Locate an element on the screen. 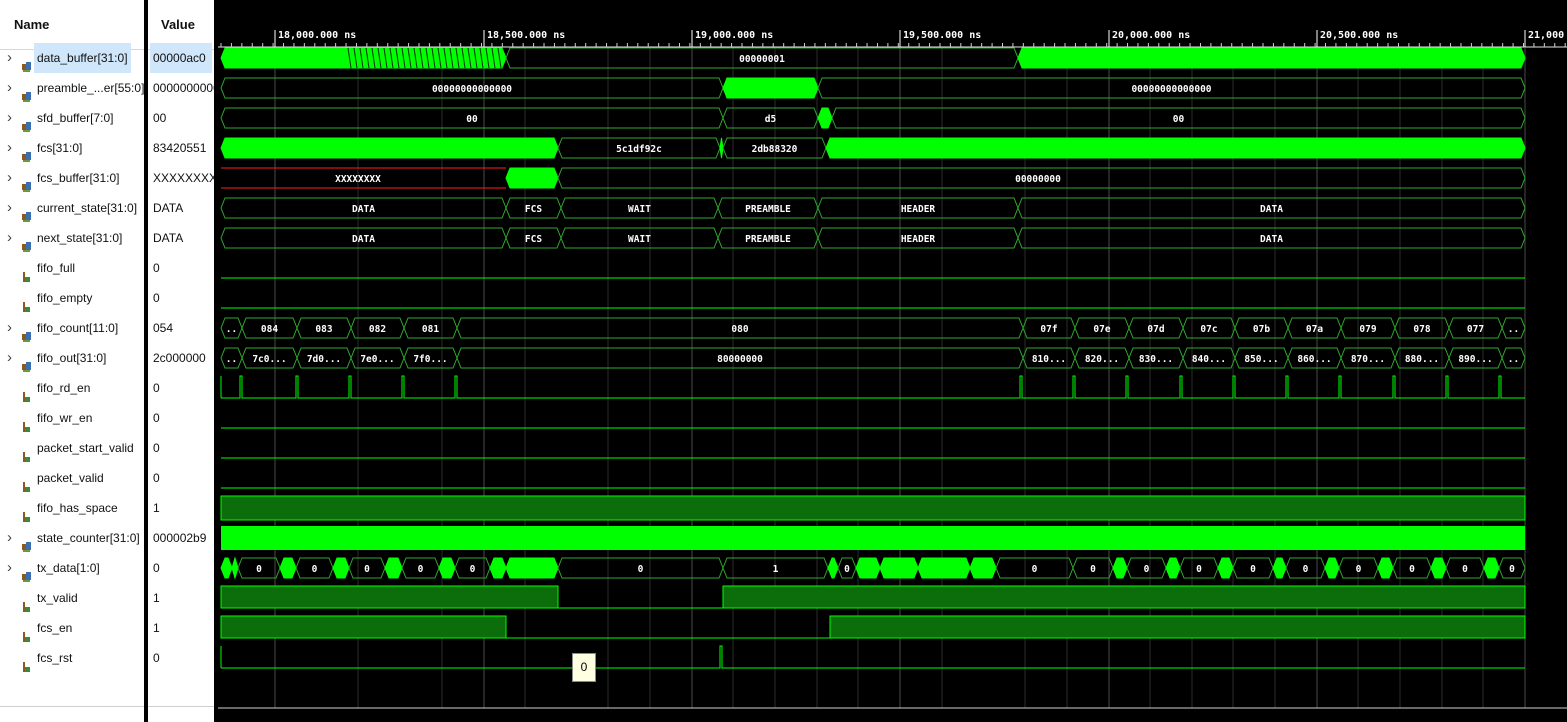 The image size is (1567, 722). signal-row: packet_start_valid is located at coordinates (72, 448).